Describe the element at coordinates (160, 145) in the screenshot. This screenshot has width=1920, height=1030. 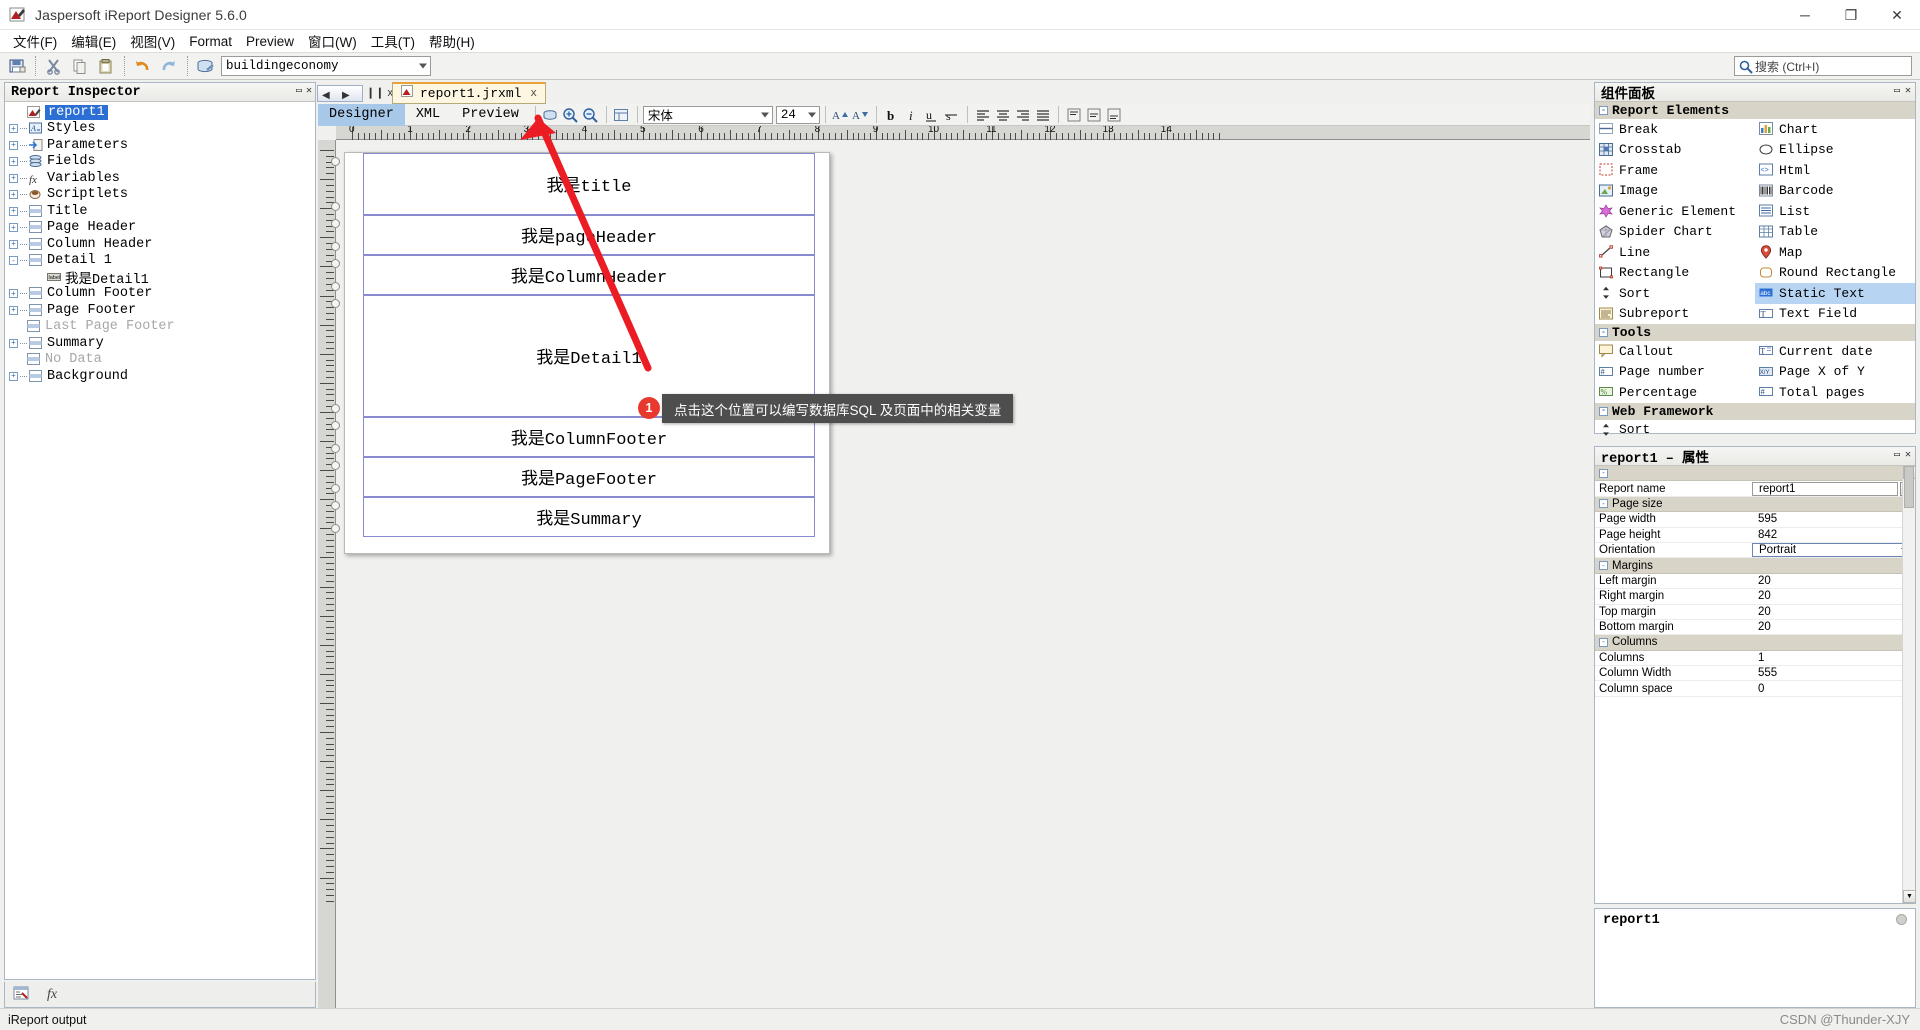
I see `tree-item-parameters: + Parameters` at that location.